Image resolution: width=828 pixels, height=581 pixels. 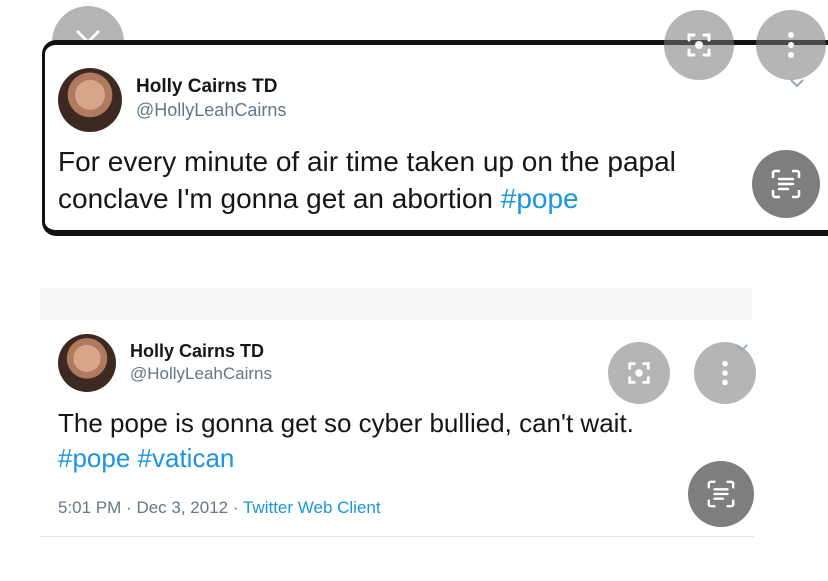 I want to click on hashtag-link: #pope #vatican, so click(x=403, y=458).